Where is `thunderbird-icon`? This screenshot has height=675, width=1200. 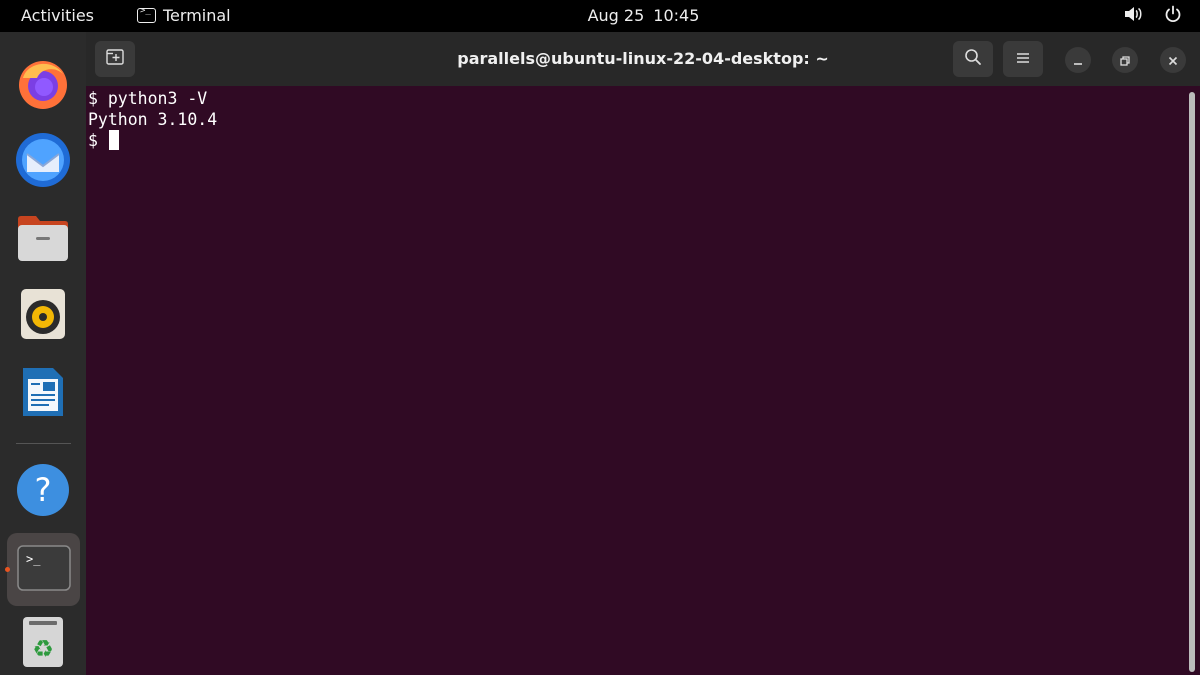
thunderbird-icon is located at coordinates (43, 162).